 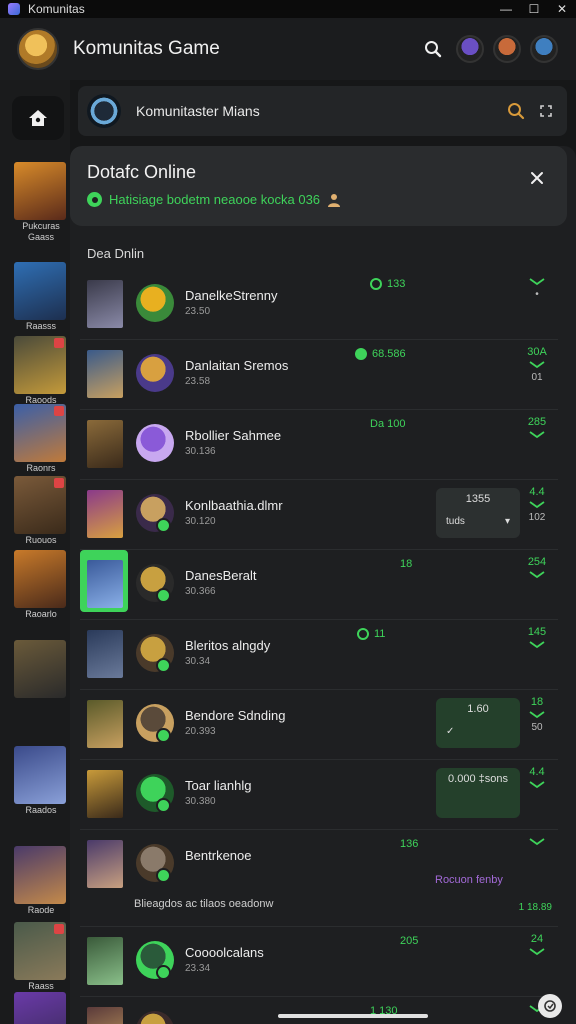 I want to click on expand-icon, so click(x=546, y=111).